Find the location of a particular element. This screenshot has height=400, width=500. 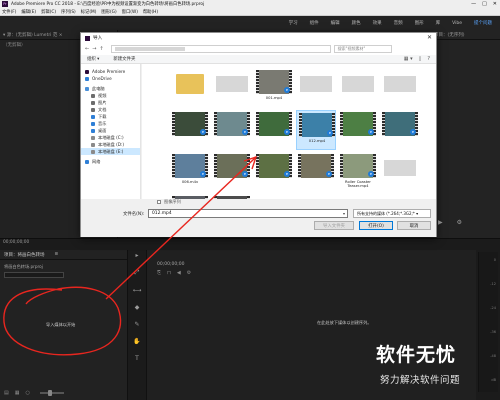

file-item: e 006.m4v is located at coordinates (190, 172).